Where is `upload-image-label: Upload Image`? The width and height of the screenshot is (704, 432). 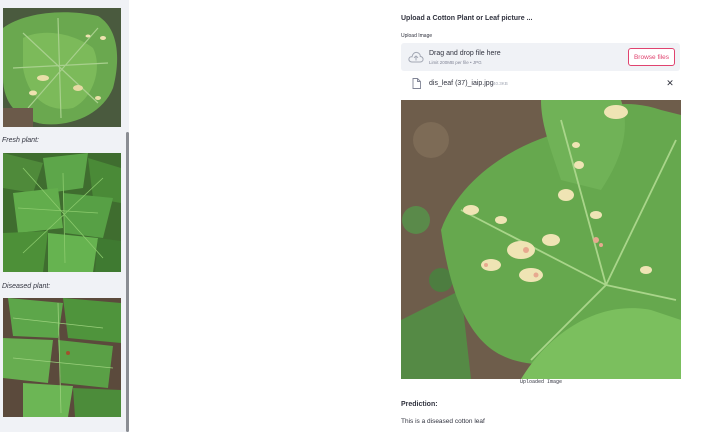 upload-image-label: Upload Image is located at coordinates (417, 36).